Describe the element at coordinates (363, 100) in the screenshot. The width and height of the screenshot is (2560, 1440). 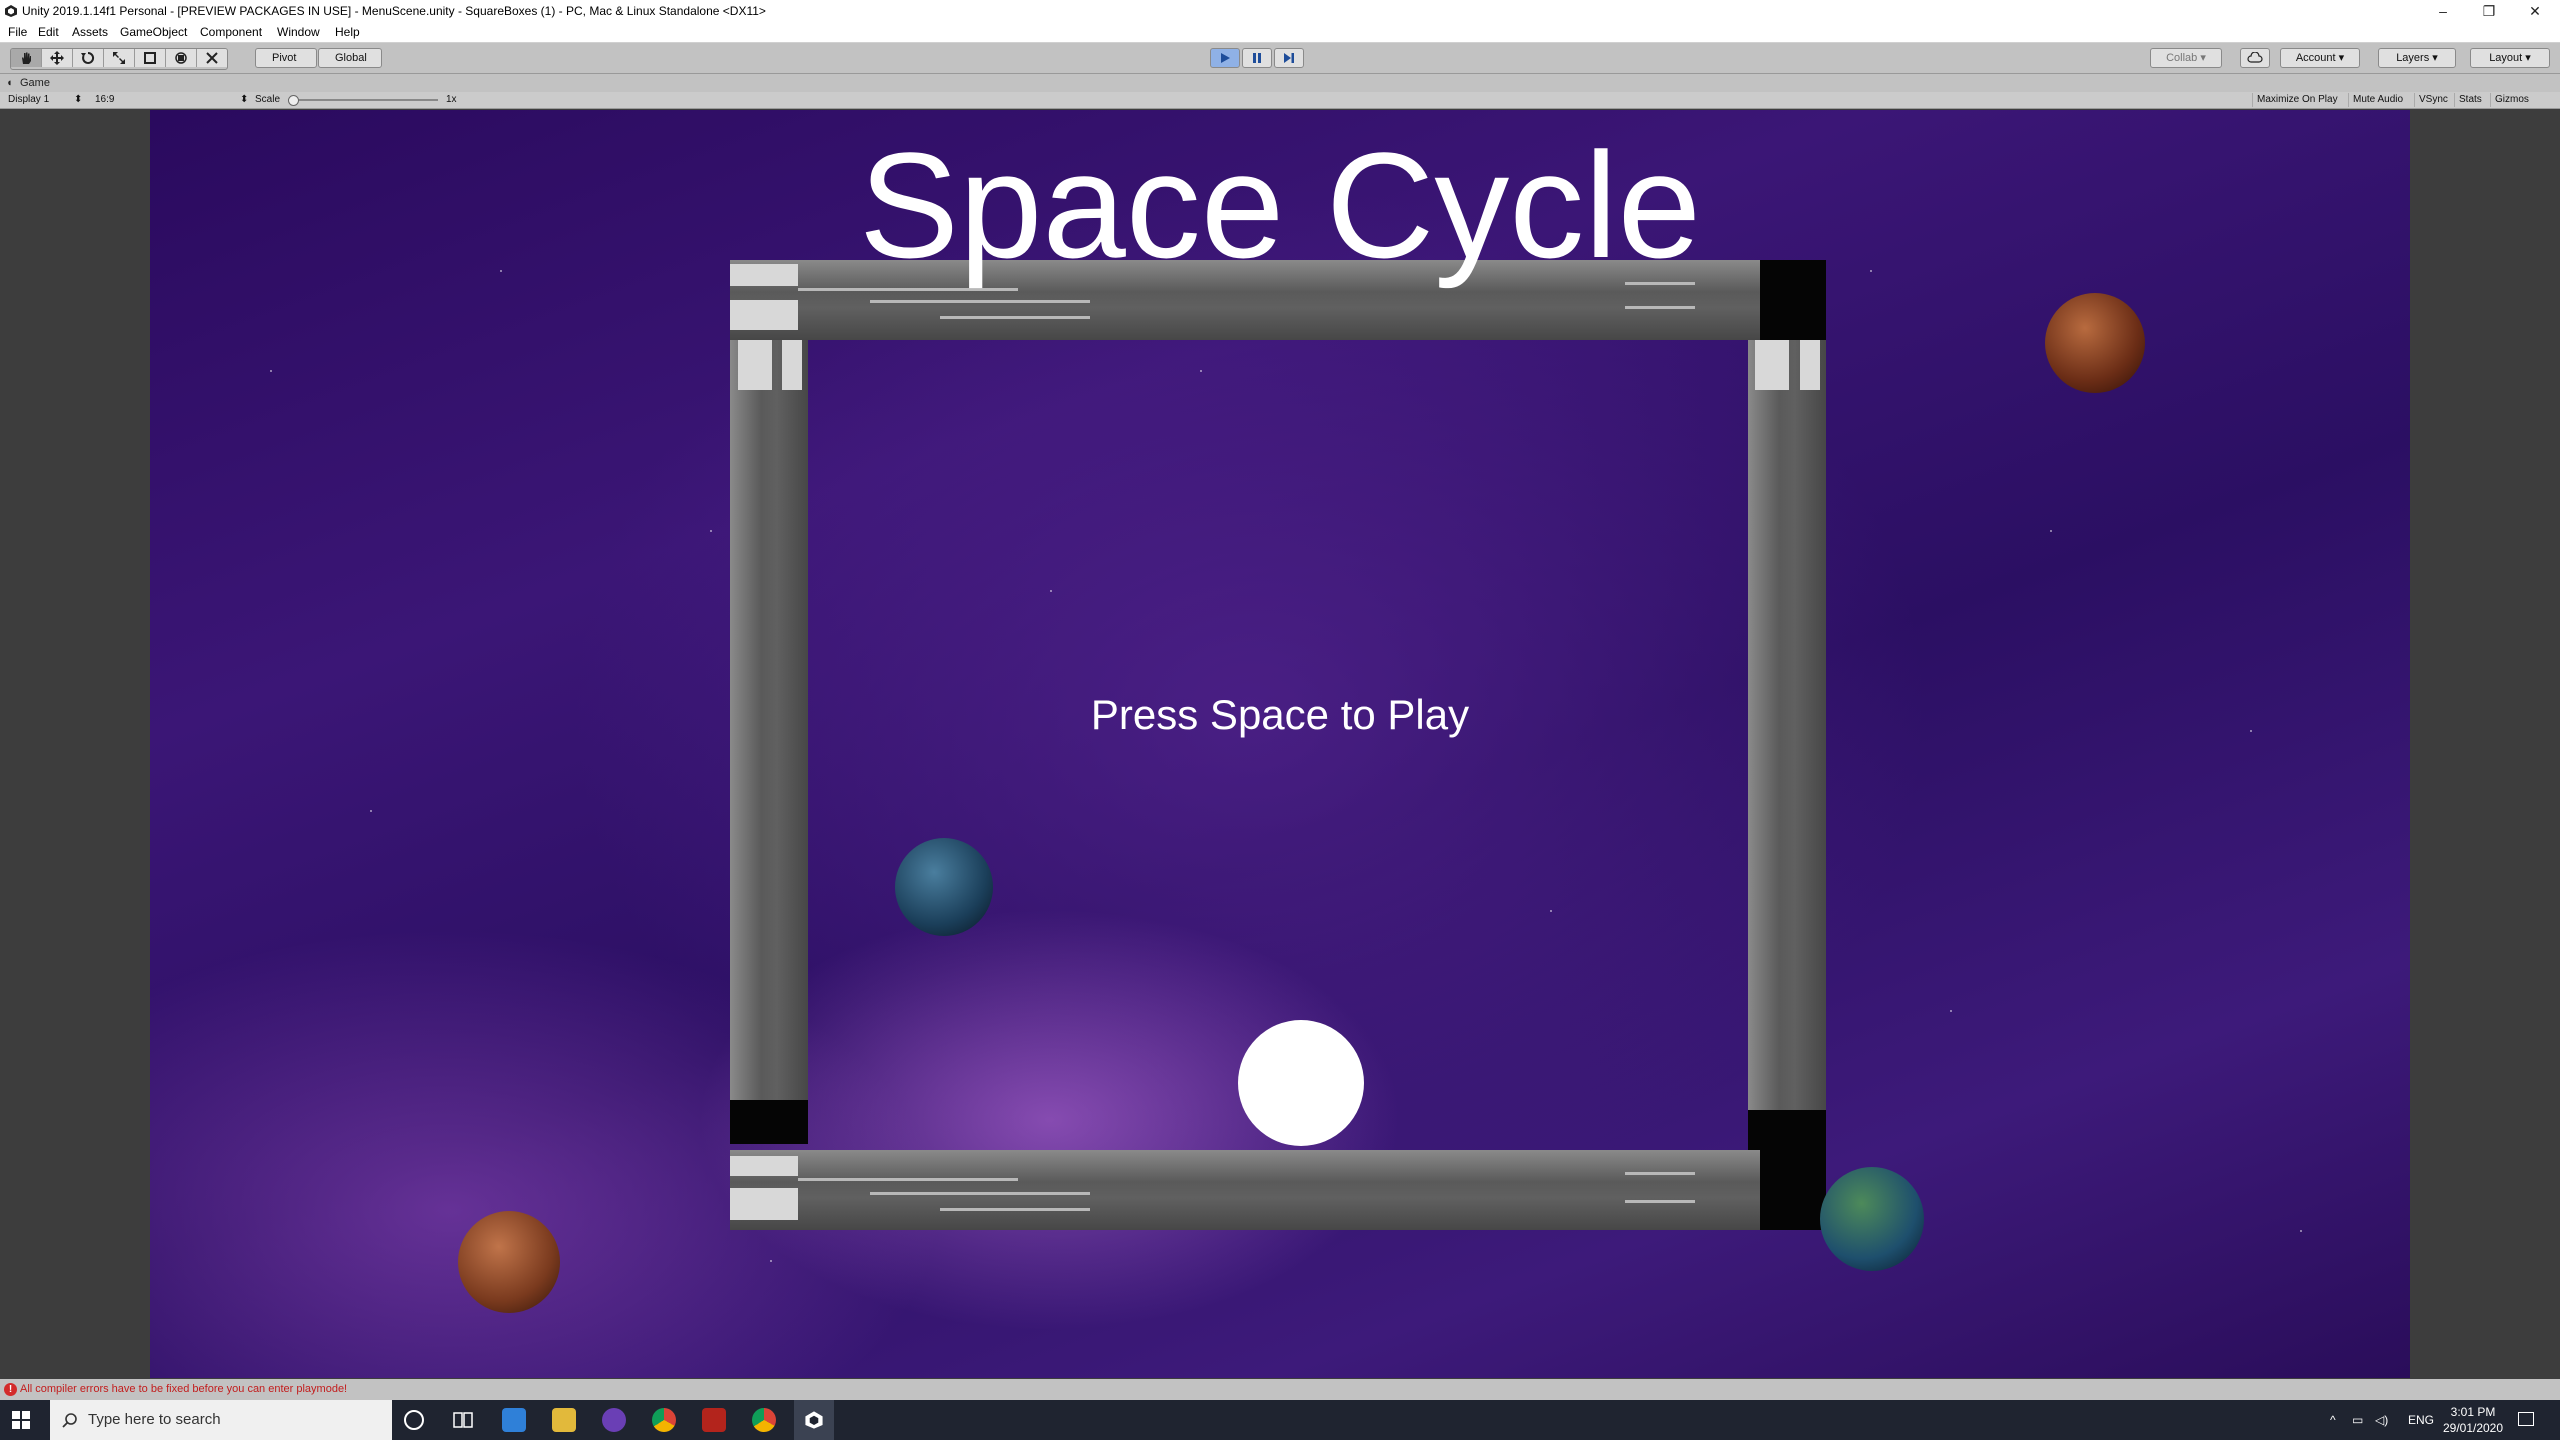
I see `scale-slider-track` at that location.